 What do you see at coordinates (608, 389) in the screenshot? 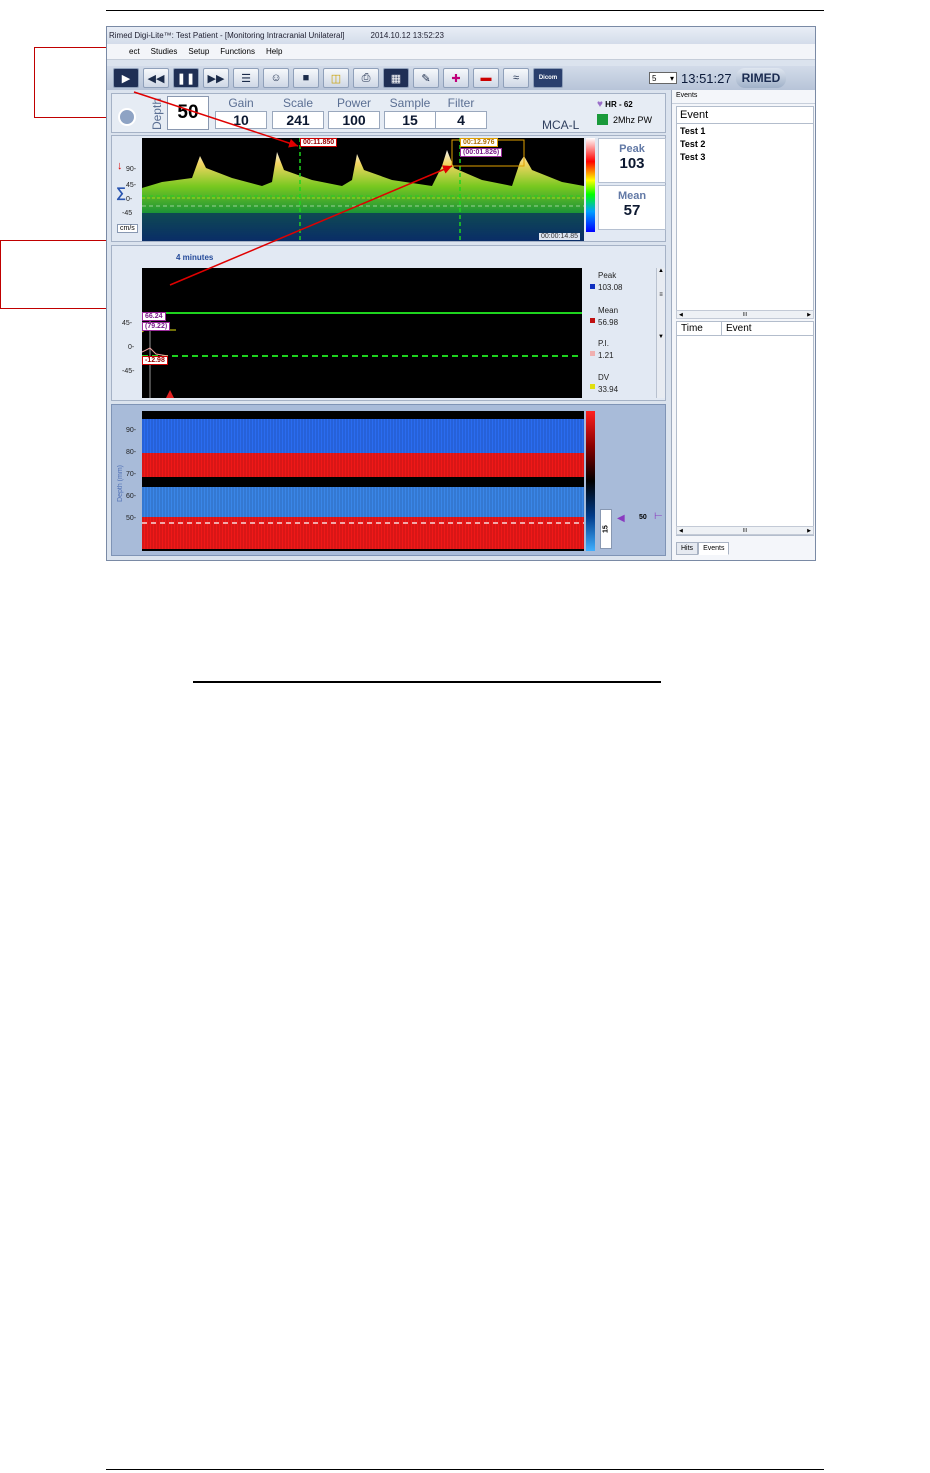
I see `legend-dv-value: 33.94` at bounding box center [608, 389].